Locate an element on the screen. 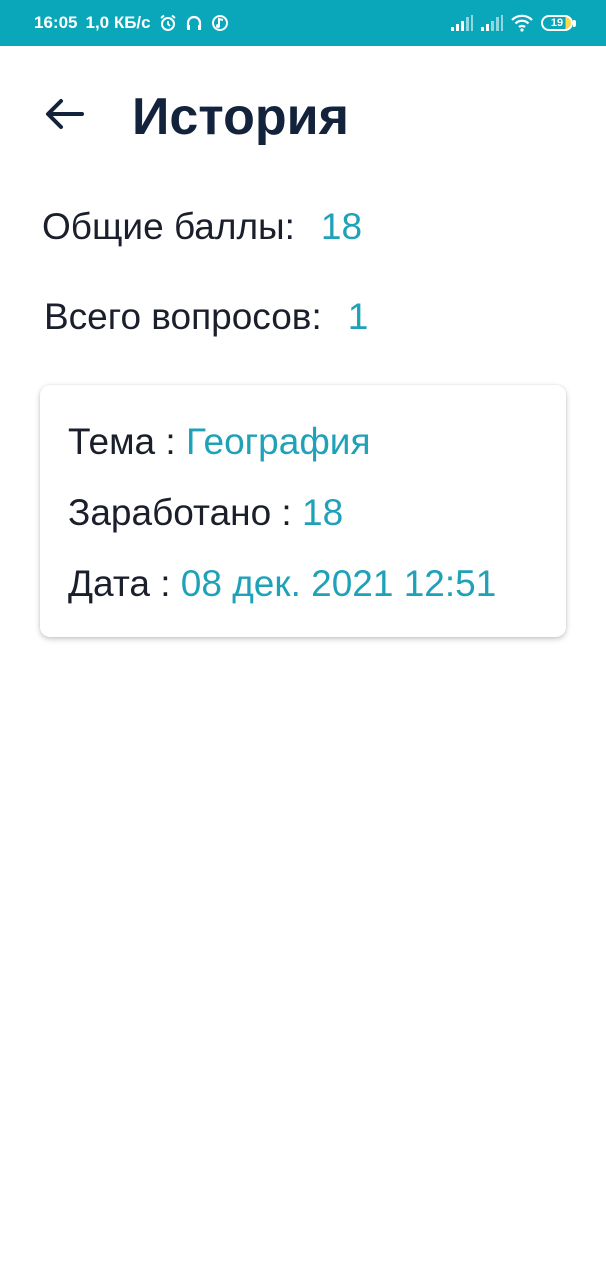 The height and width of the screenshot is (1280, 606). battery-tip is located at coordinates (574, 23).